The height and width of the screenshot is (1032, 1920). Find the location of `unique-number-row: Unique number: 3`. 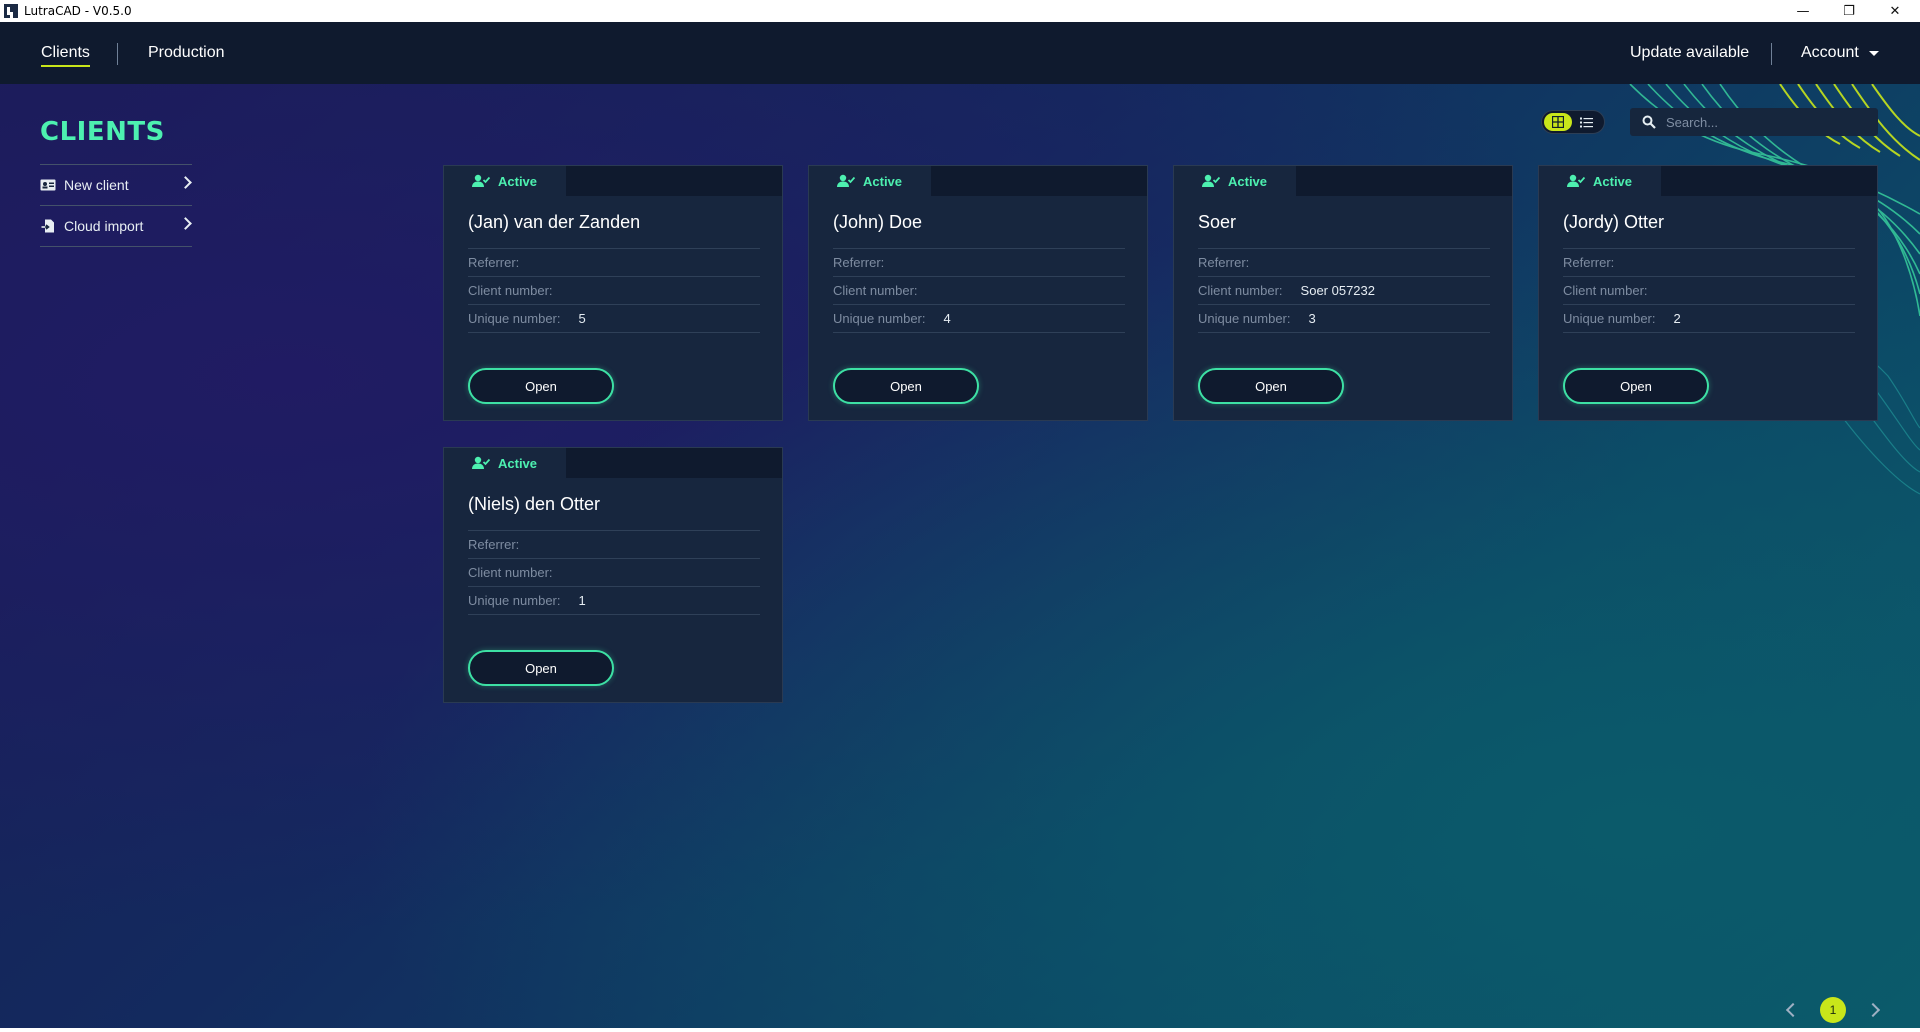

unique-number-row: Unique number: 3 is located at coordinates (1344, 318).